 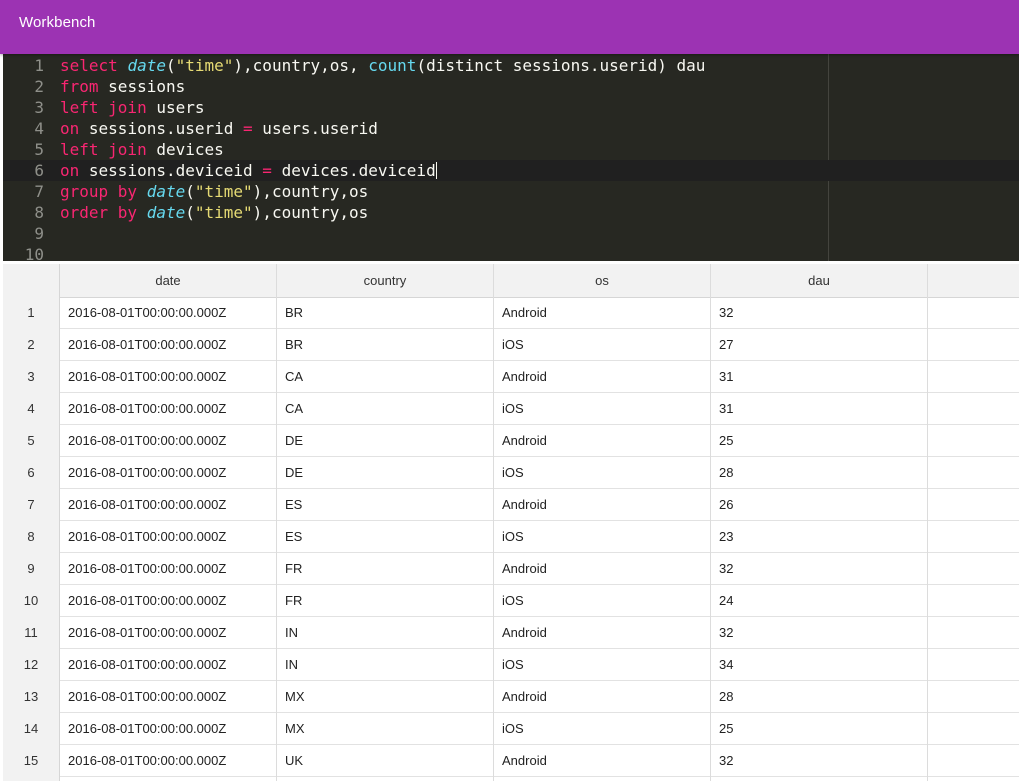 I want to click on cell-dau, so click(x=819, y=779).